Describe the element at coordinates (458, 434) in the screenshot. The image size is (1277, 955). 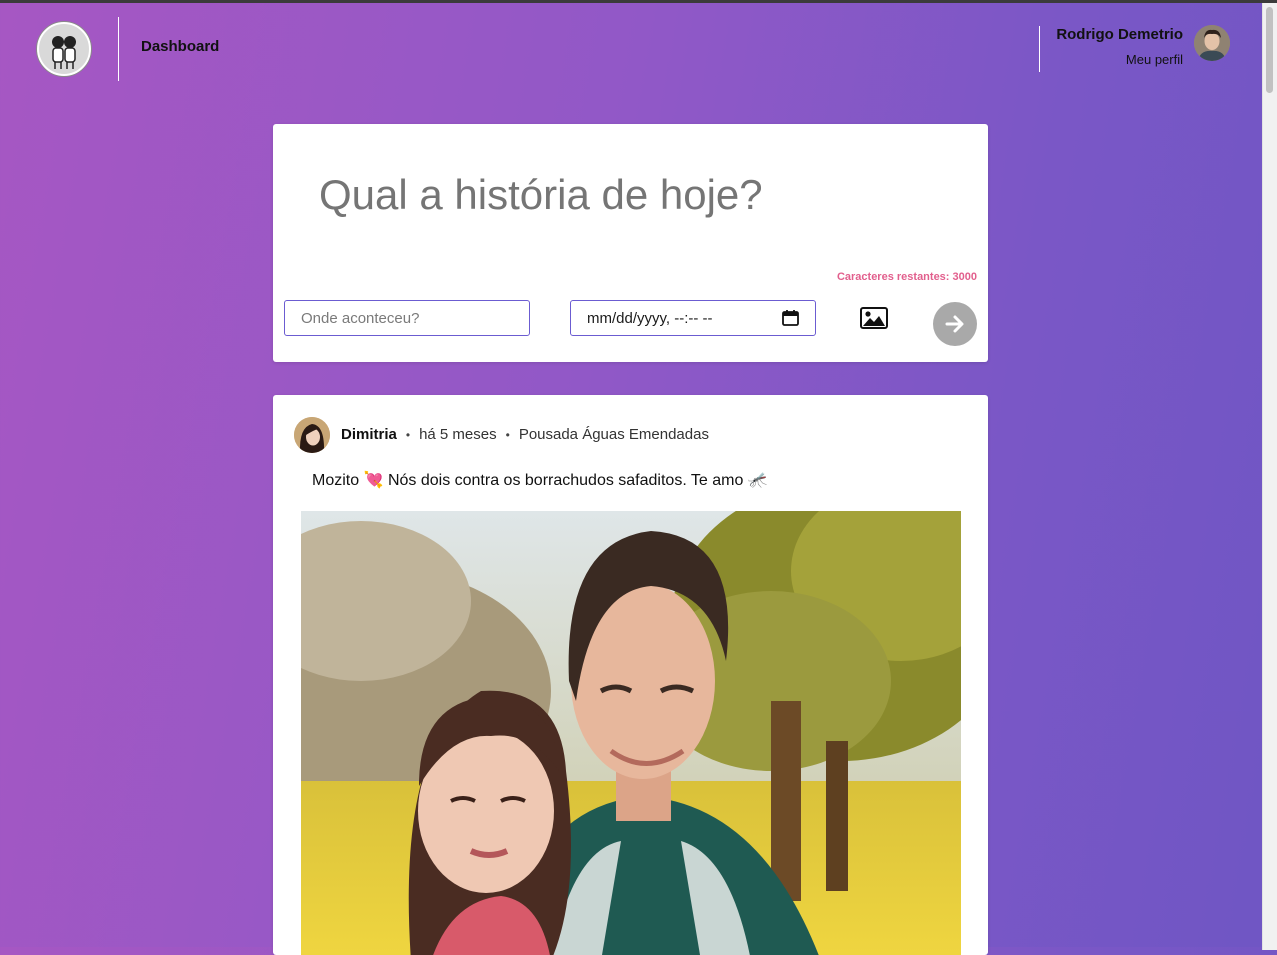
I see `post-time: há 5 meses` at that location.